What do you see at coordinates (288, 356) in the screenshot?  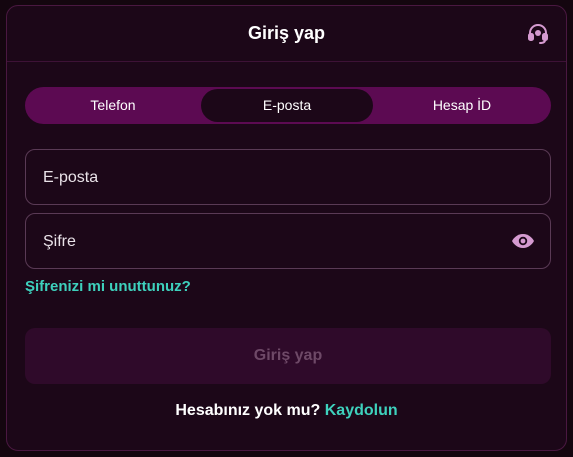 I see `login-button: Giriş yap` at bounding box center [288, 356].